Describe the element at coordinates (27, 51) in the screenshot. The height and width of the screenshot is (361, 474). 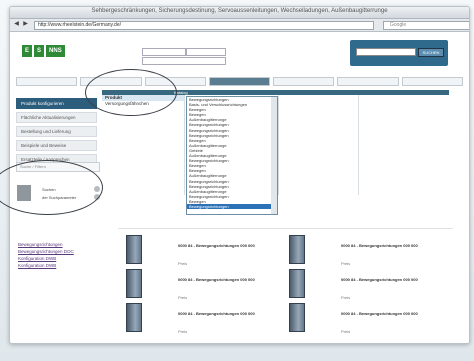
I see `logo-part: E` at that location.